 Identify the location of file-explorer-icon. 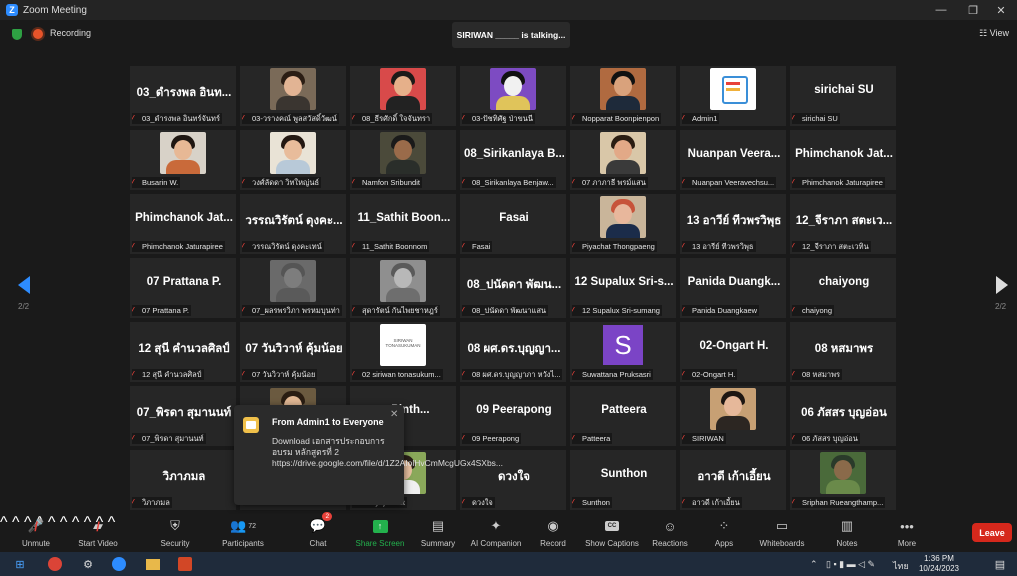
(153, 564).